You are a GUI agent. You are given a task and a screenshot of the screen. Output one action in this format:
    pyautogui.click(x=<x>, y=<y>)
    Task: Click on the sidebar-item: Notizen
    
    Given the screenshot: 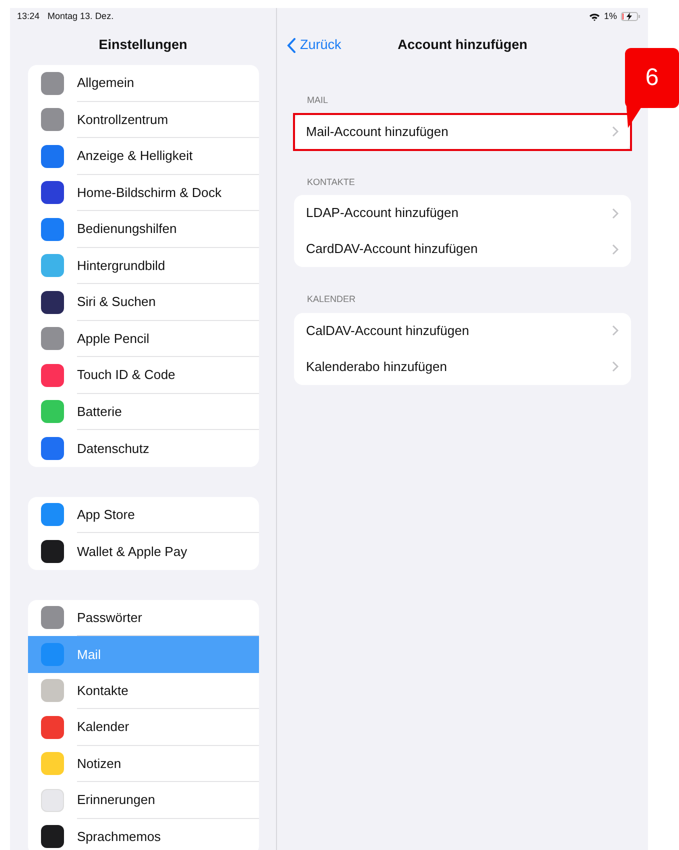 What is the action you would take?
    pyautogui.click(x=143, y=764)
    